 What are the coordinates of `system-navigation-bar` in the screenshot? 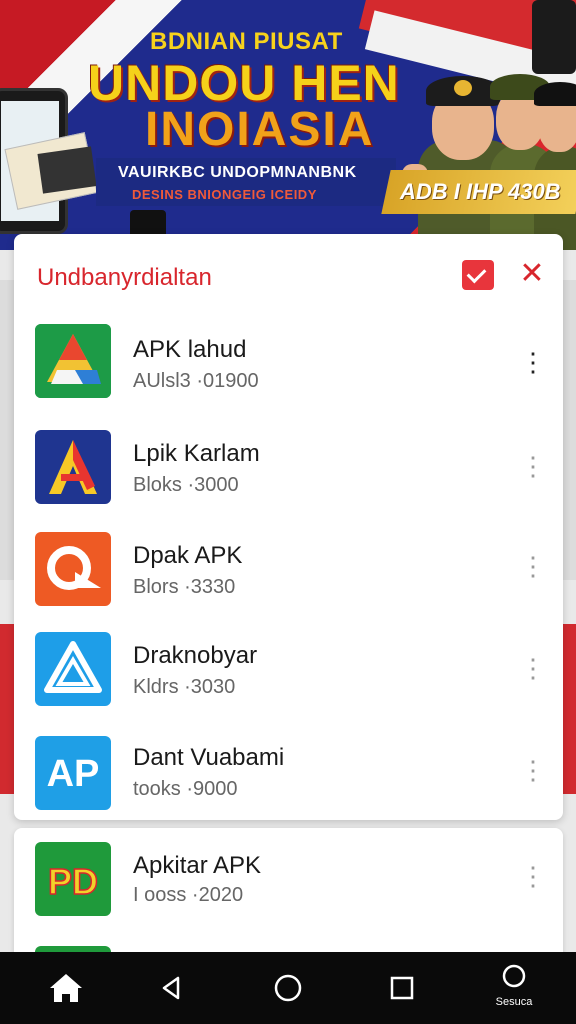 It's located at (288, 988).